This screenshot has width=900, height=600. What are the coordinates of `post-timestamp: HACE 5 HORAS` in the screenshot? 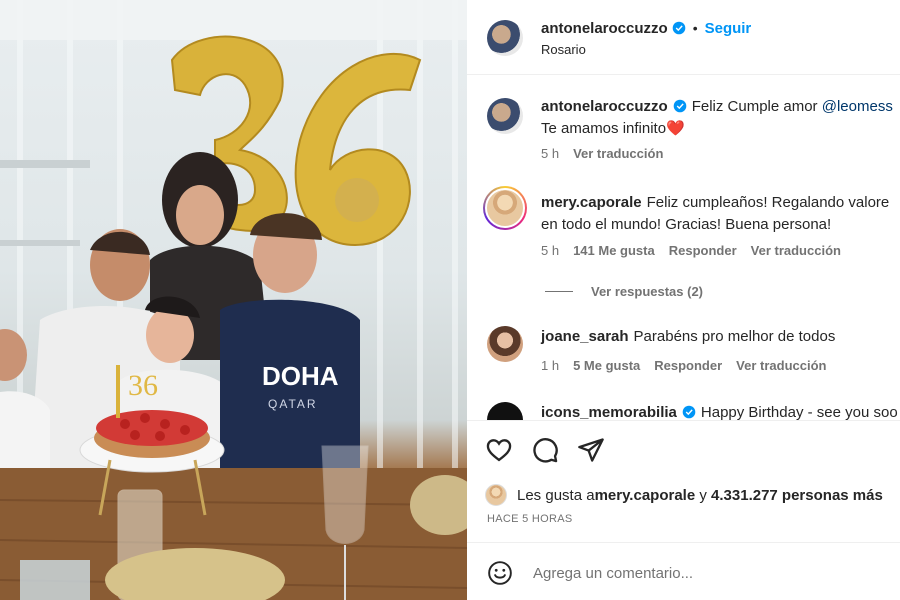 It's located at (530, 519).